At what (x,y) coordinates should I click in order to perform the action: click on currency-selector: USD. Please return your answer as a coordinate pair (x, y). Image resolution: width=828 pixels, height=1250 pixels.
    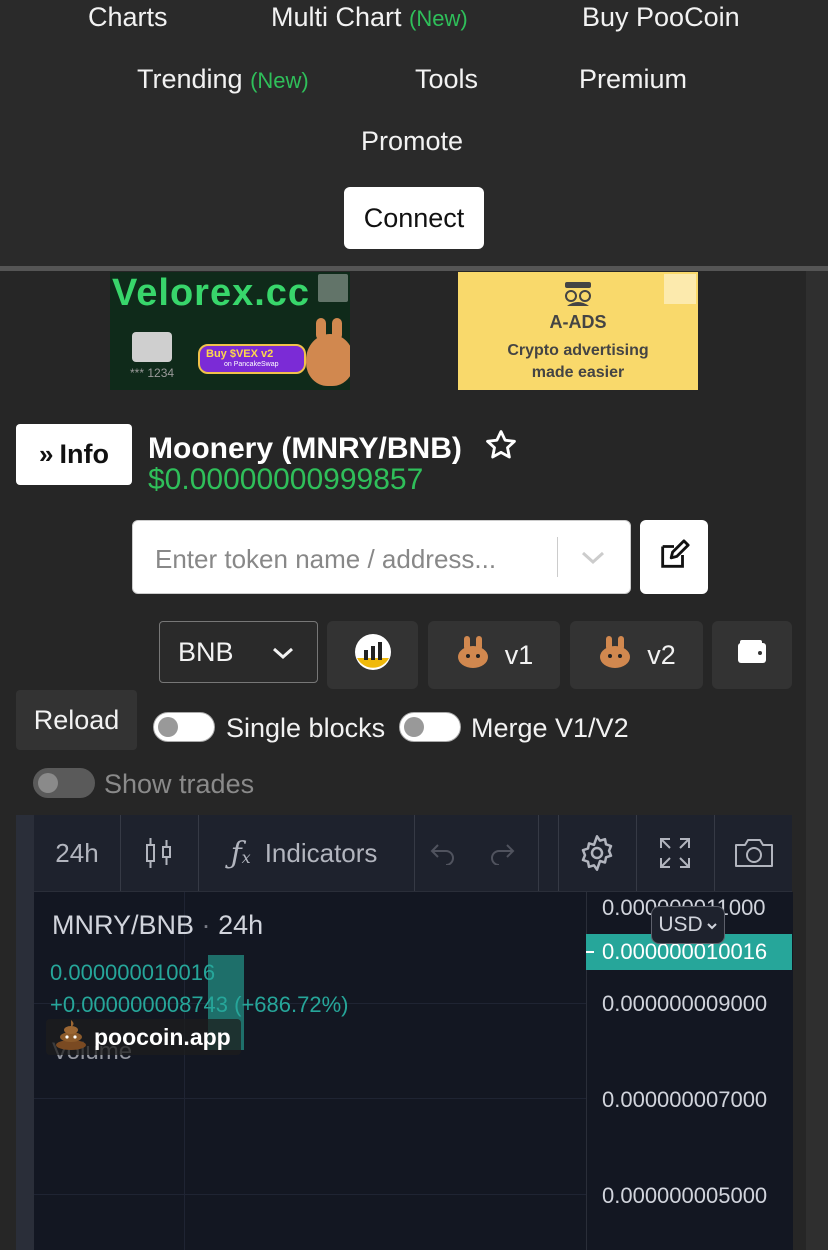
    Looking at the image, I should click on (688, 925).